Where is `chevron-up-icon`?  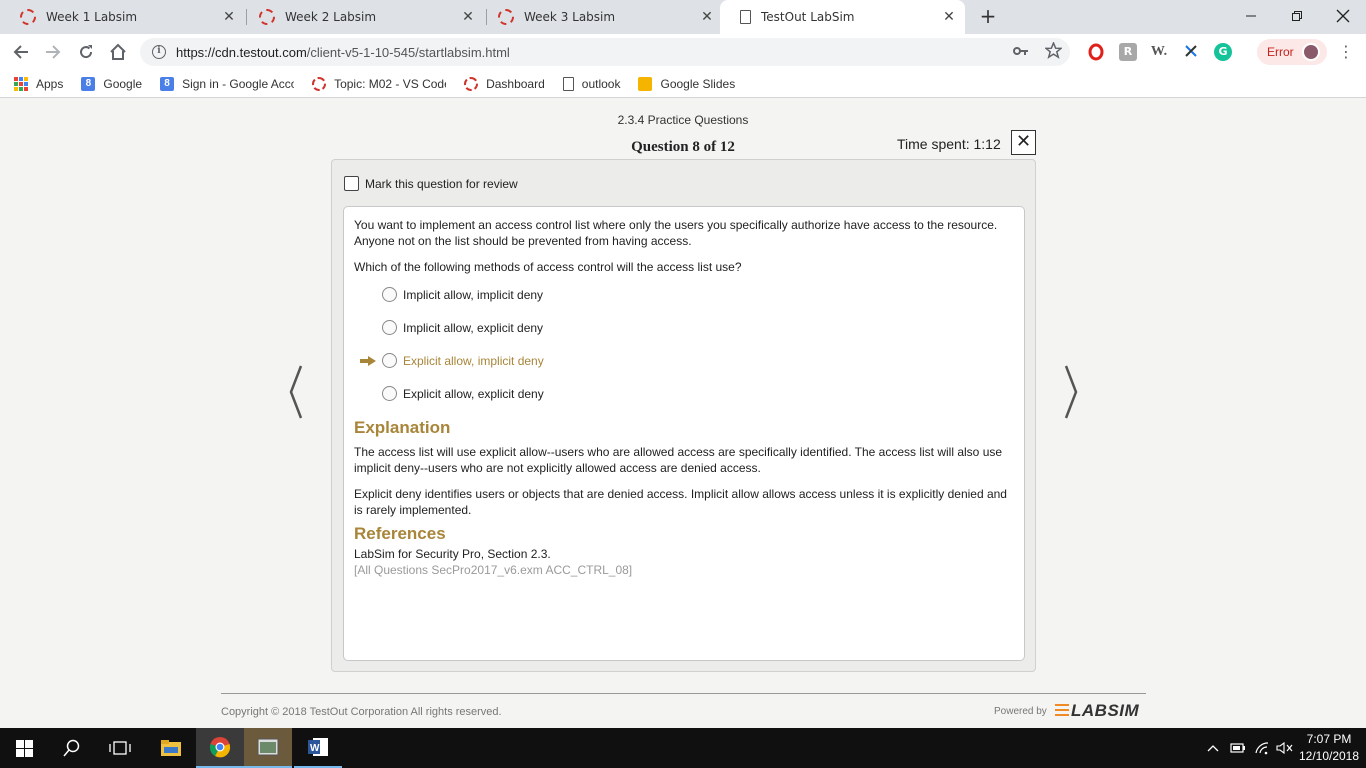 chevron-up-icon is located at coordinates (1213, 748).